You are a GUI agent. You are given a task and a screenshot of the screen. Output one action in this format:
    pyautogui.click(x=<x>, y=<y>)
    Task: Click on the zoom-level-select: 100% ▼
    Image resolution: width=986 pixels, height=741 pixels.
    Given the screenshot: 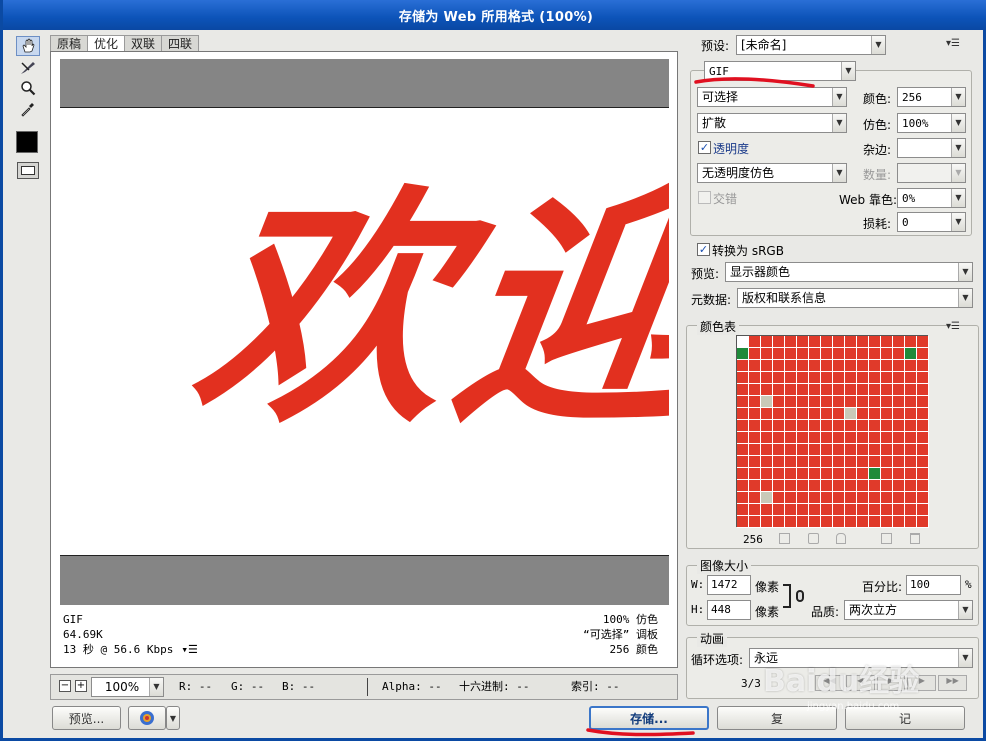 What is the action you would take?
    pyautogui.click(x=127, y=687)
    